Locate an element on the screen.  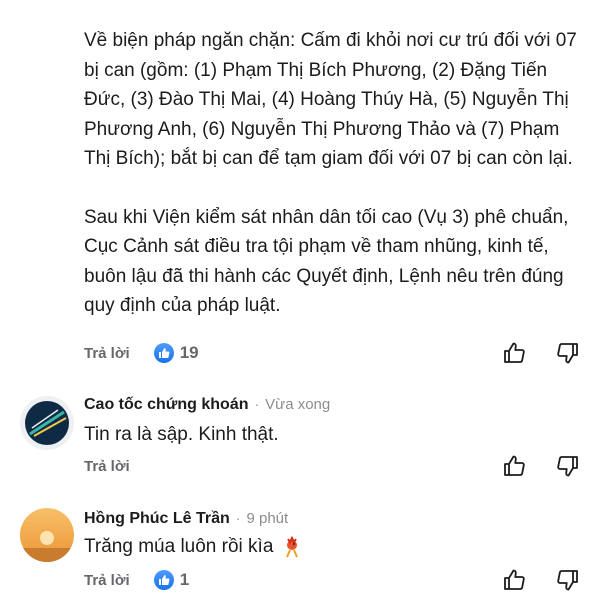
comment-time: Vừa xong is located at coordinates (297, 404).